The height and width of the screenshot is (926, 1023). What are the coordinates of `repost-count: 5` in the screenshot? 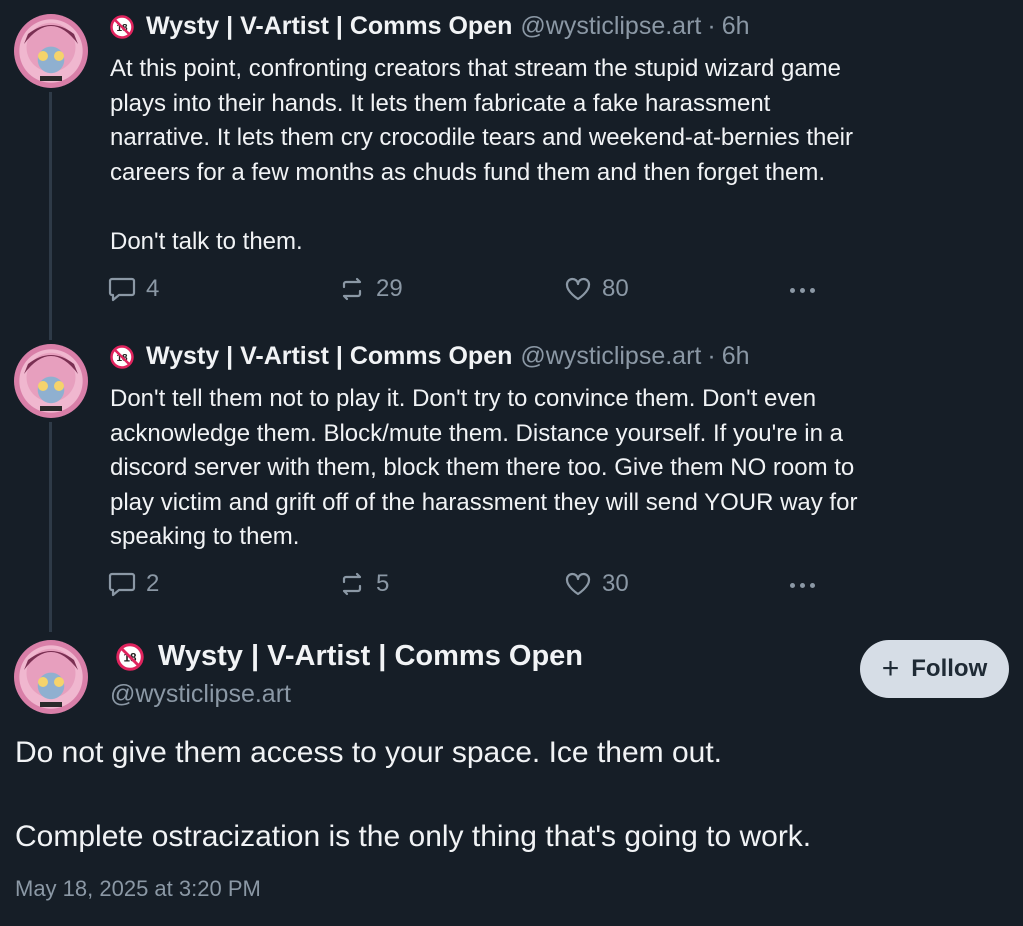 It's located at (383, 583).